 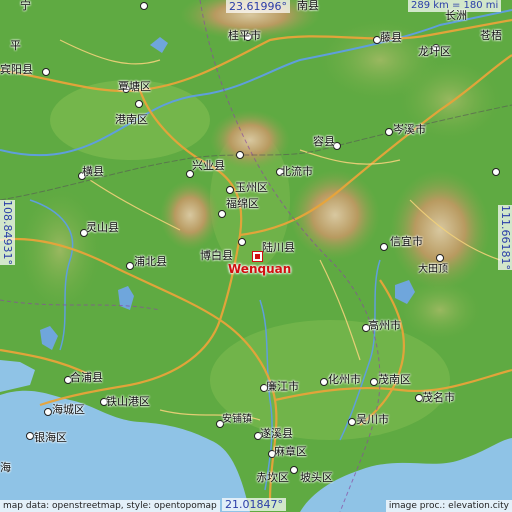 I want to click on label-cenxi: 岑溪市, so click(x=409, y=129).